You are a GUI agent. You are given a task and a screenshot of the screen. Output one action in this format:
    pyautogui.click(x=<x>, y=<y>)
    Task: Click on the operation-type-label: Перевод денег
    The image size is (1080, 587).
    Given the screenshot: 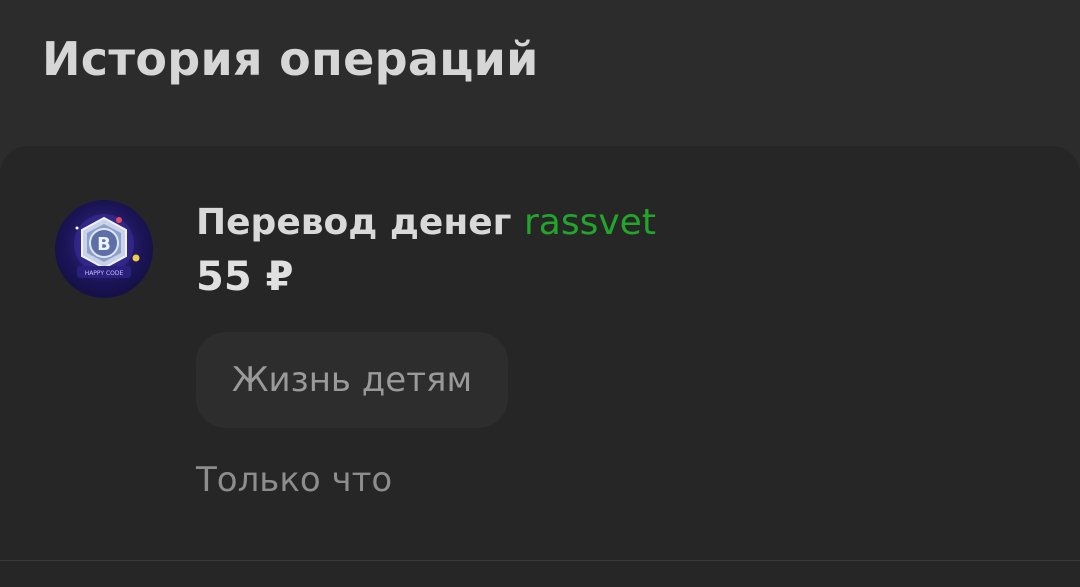 What is the action you would take?
    pyautogui.click(x=354, y=222)
    